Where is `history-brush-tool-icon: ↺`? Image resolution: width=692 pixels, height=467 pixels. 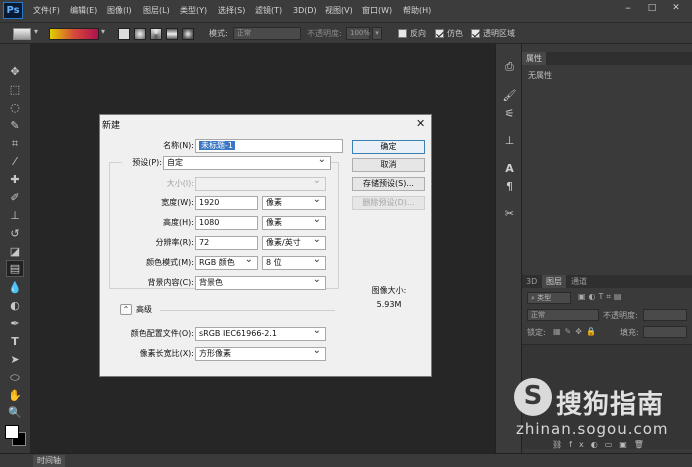 history-brush-tool-icon: ↺ is located at coordinates (15, 233).